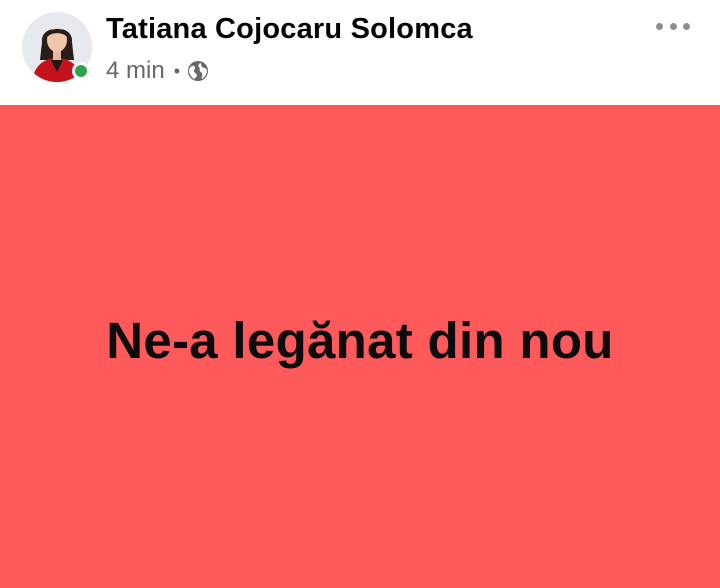  What do you see at coordinates (135, 71) in the screenshot?
I see `post-time: 4 min` at bounding box center [135, 71].